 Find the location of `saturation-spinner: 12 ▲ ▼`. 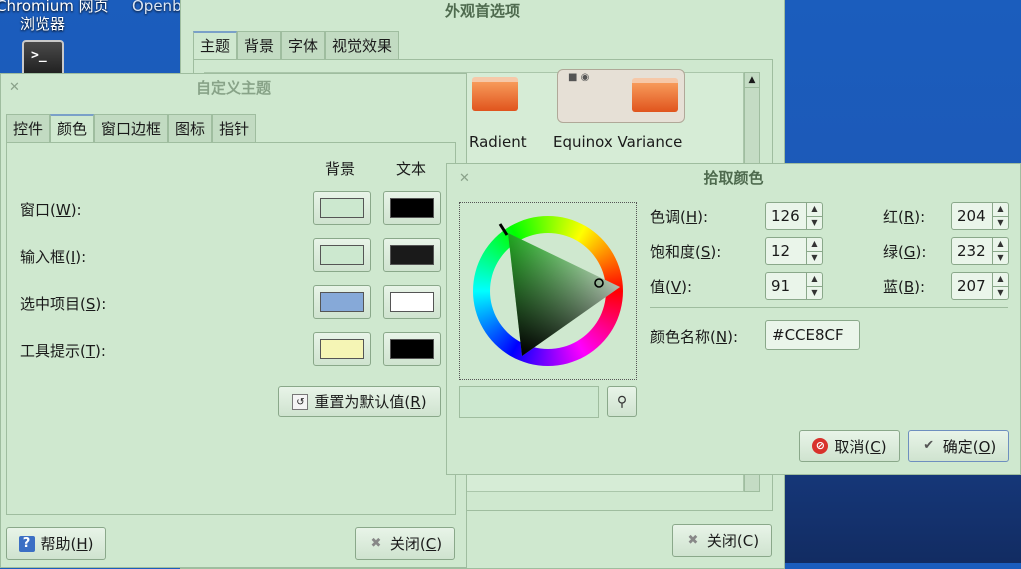

saturation-spinner: 12 ▲ ▼ is located at coordinates (794, 251).